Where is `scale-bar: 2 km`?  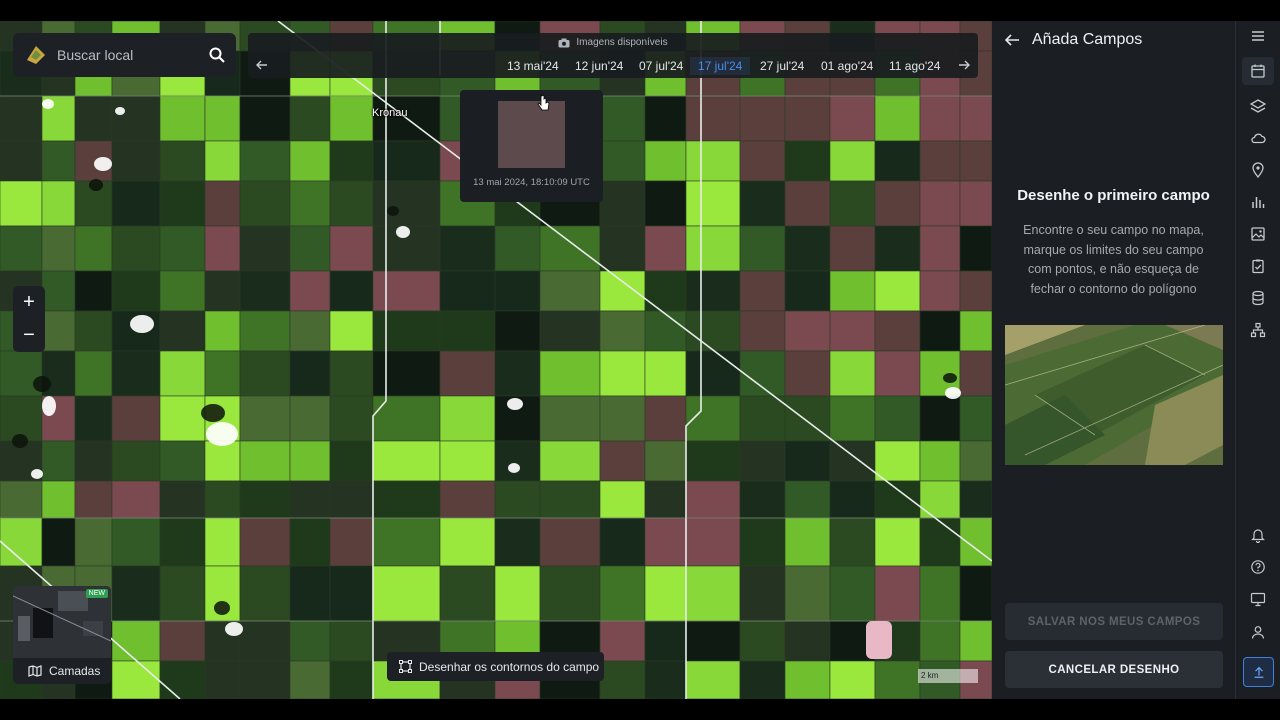 scale-bar: 2 km is located at coordinates (948, 676).